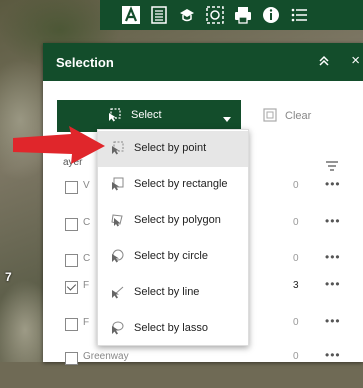 This screenshot has width=363, height=388. What do you see at coordinates (203, 62) in the screenshot?
I see `panel-header: Selection ×` at bounding box center [203, 62].